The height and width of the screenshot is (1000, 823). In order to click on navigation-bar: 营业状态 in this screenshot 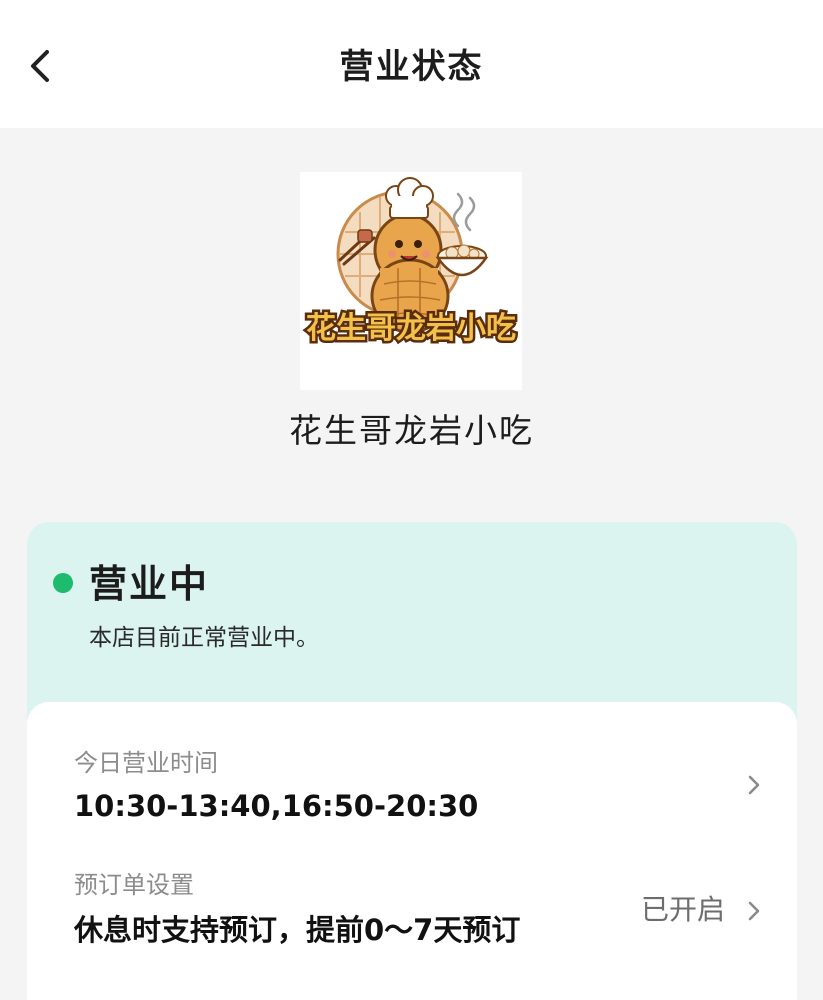, I will do `click(411, 64)`.